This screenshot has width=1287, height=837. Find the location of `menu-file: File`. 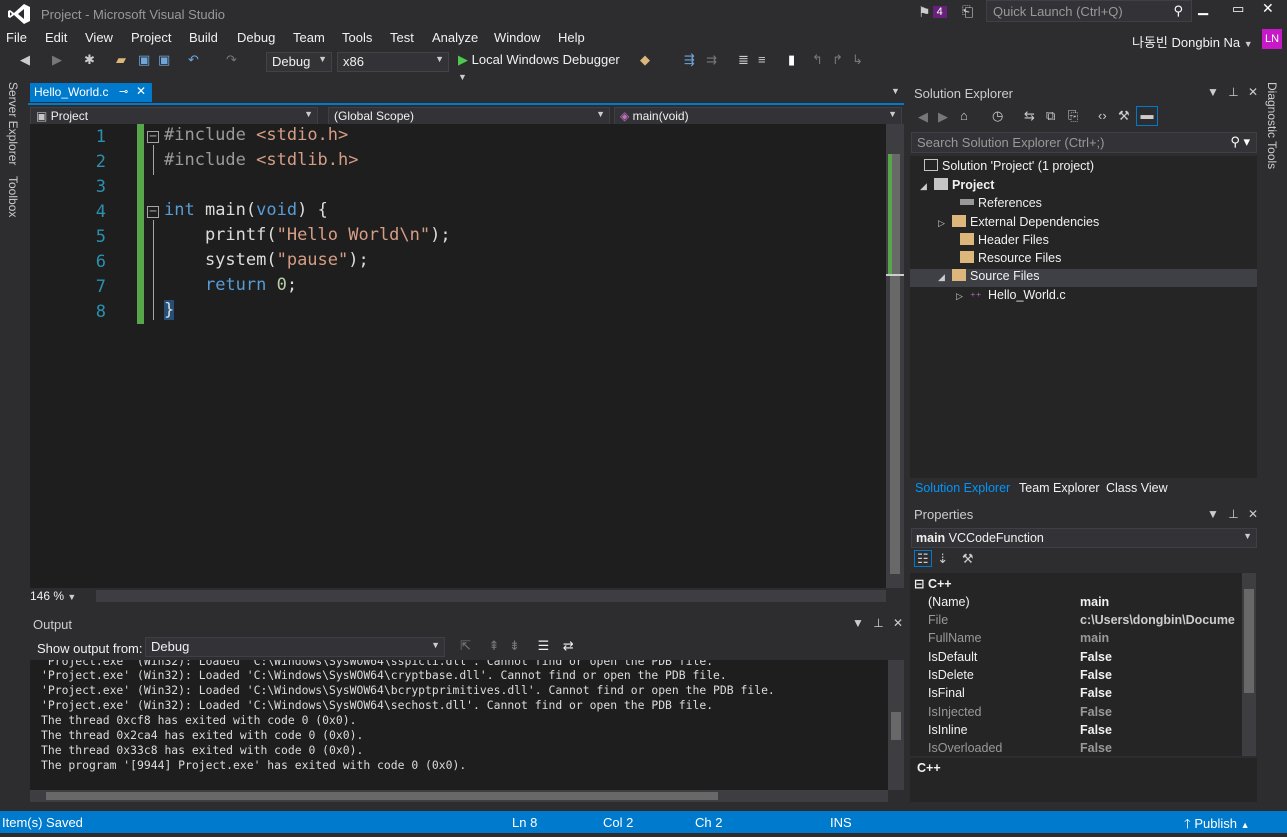

menu-file: File is located at coordinates (16, 37).